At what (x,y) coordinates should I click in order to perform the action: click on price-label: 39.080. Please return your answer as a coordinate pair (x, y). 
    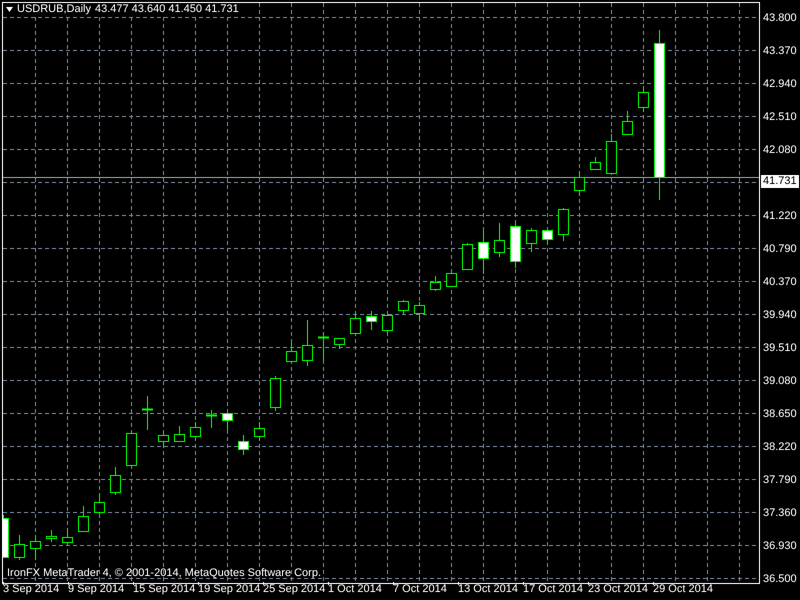
    Looking at the image, I should click on (780, 380).